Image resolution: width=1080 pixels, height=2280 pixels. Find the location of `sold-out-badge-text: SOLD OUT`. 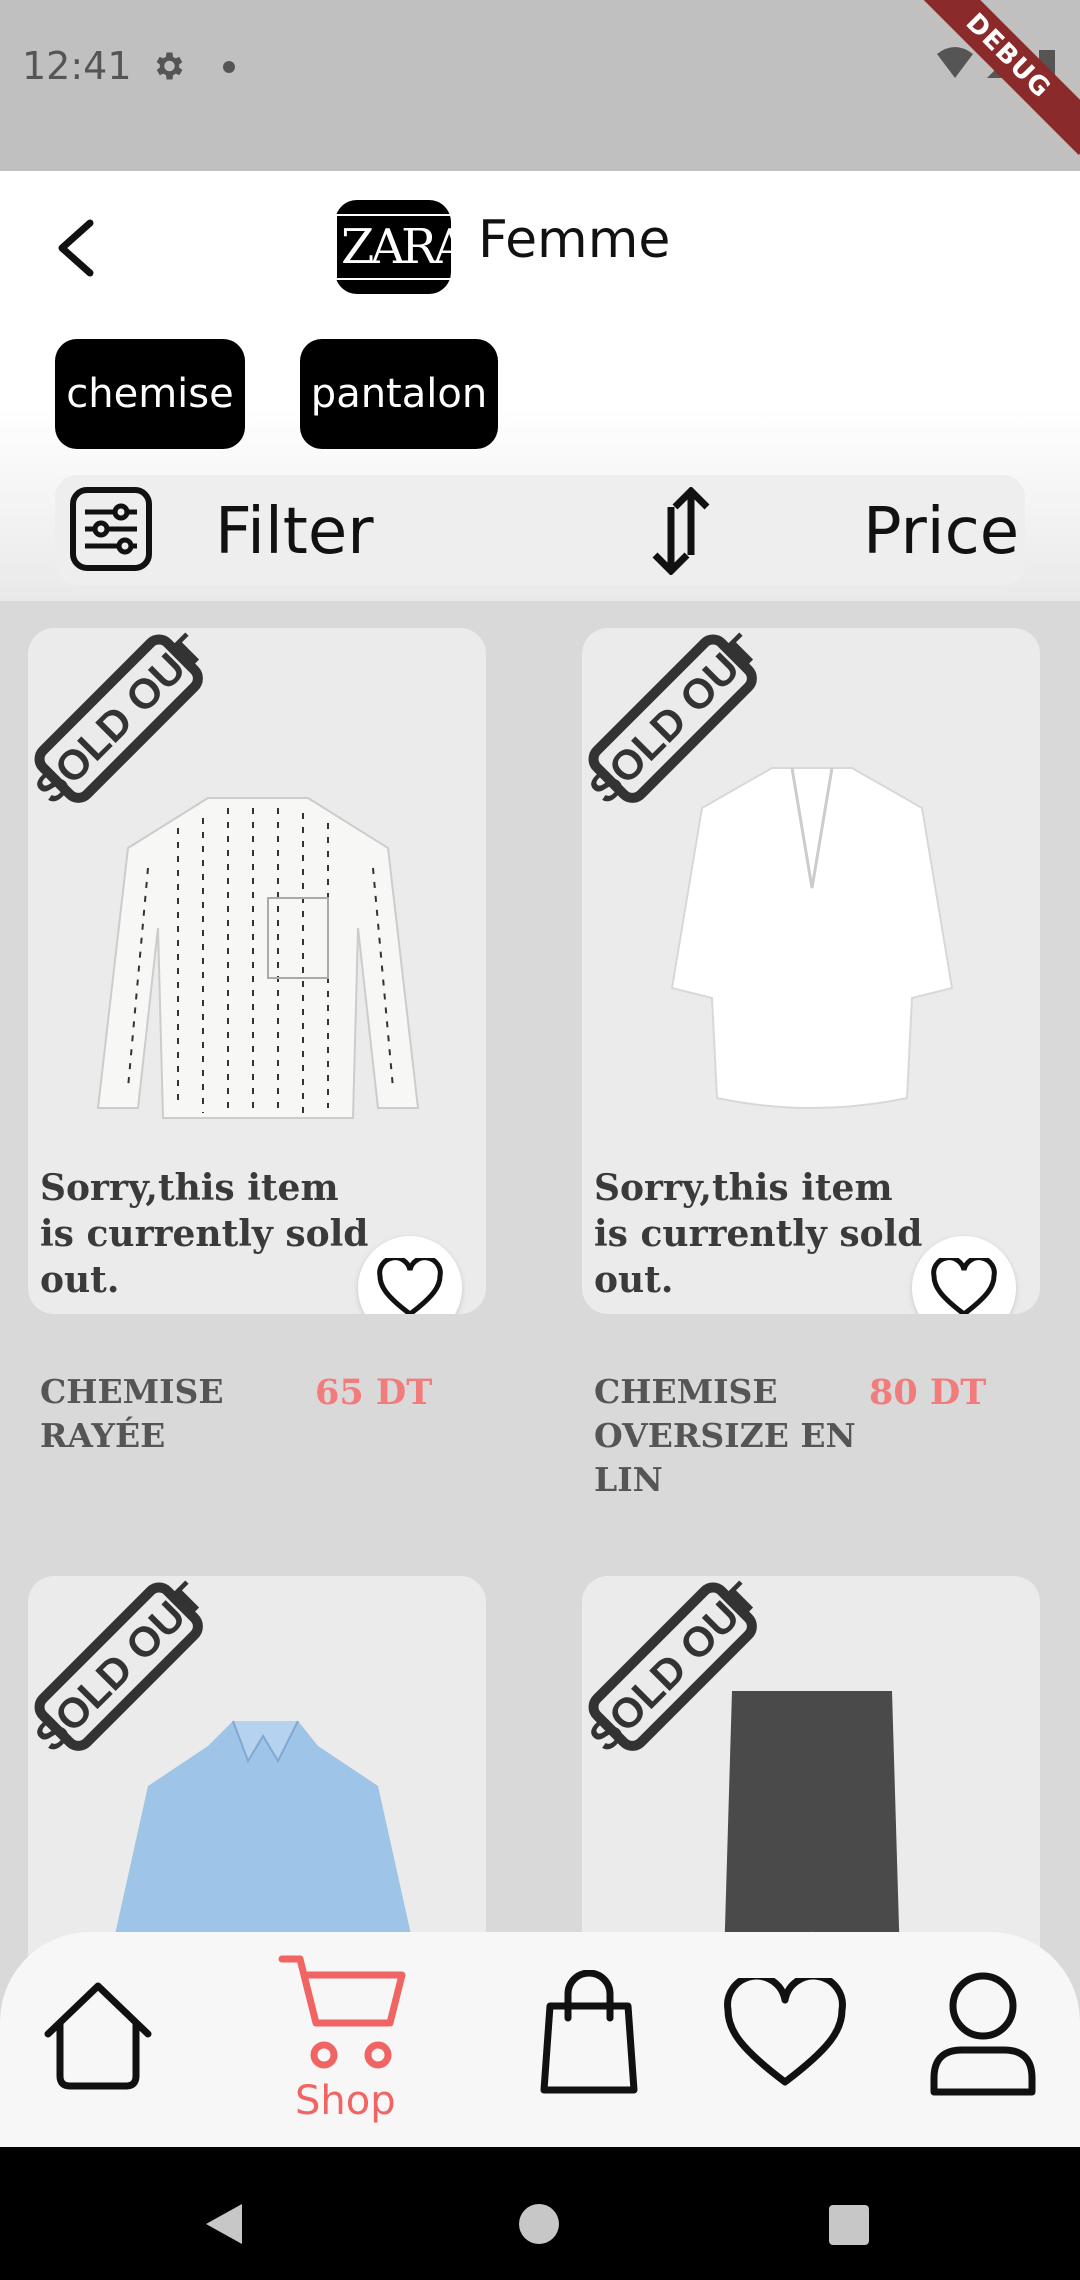

sold-out-badge-text: SOLD OUT is located at coordinates (118, 718).